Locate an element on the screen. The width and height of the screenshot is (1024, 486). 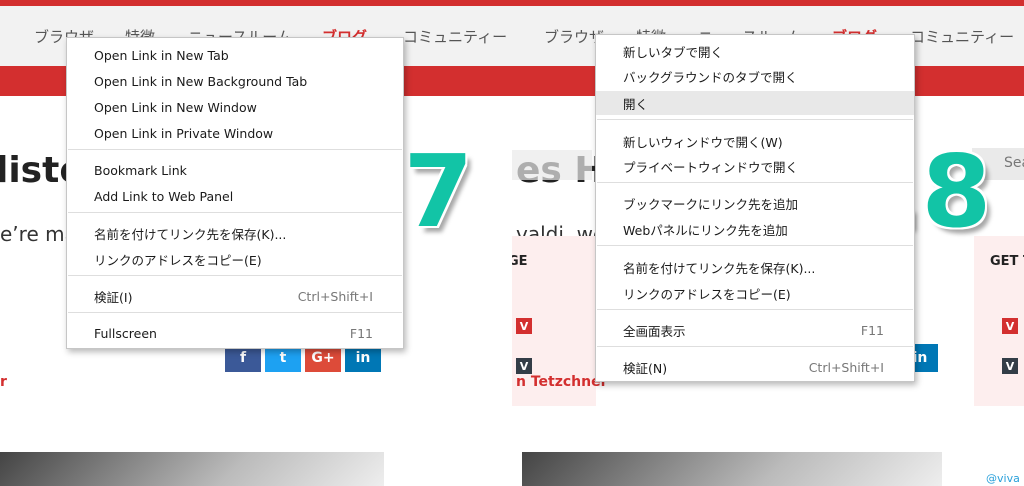
menu-open-new-window: Open Link in New Window is located at coordinates (235, 107).